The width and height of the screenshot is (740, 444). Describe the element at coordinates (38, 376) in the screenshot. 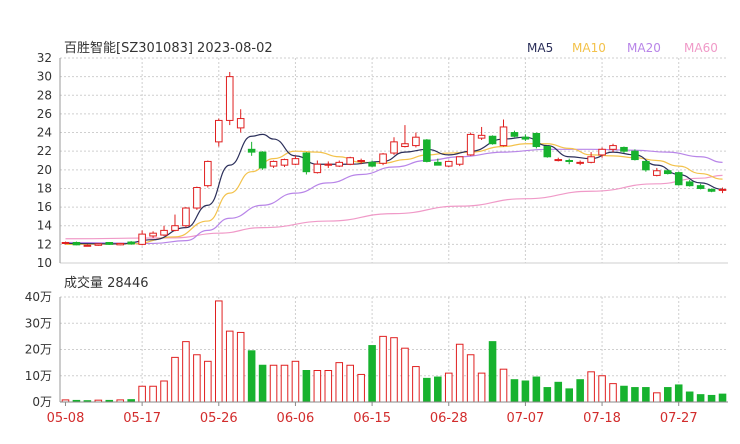

I see `volume-tick-label: 10万` at that location.